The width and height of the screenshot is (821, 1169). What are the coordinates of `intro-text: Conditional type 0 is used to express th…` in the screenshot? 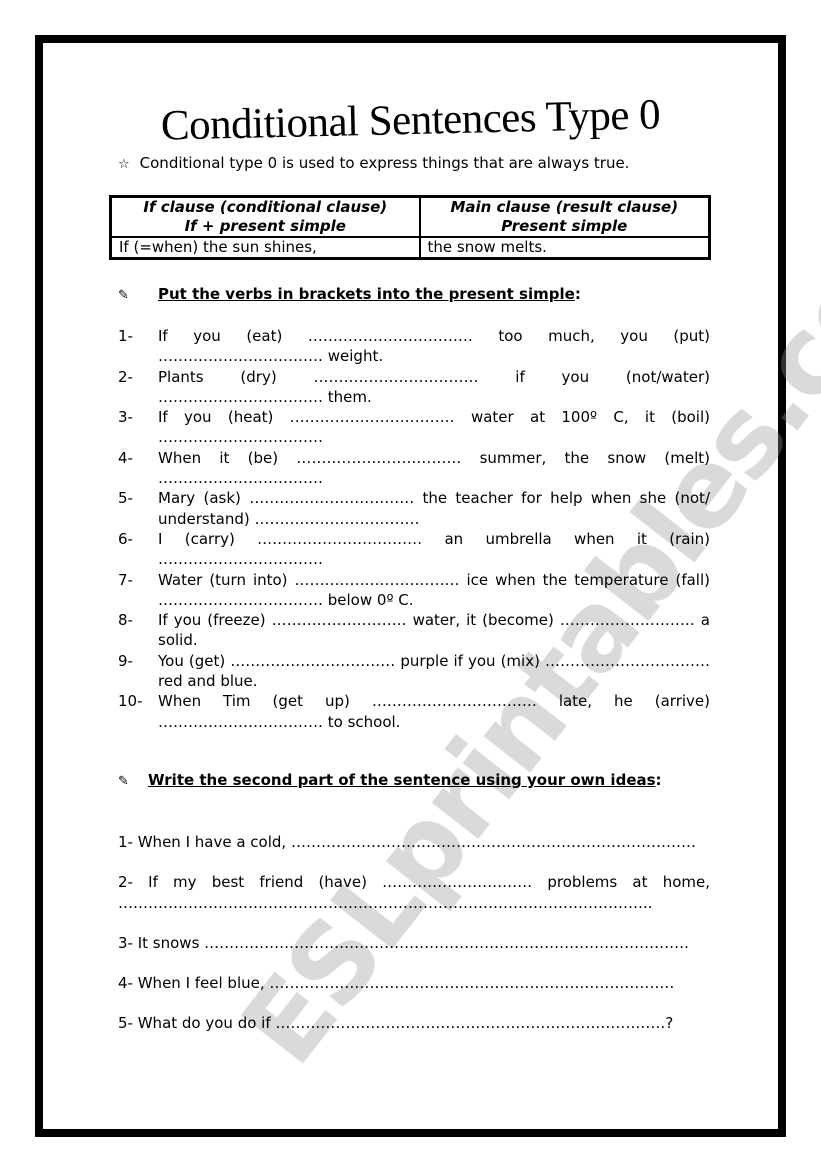 It's located at (384, 163).